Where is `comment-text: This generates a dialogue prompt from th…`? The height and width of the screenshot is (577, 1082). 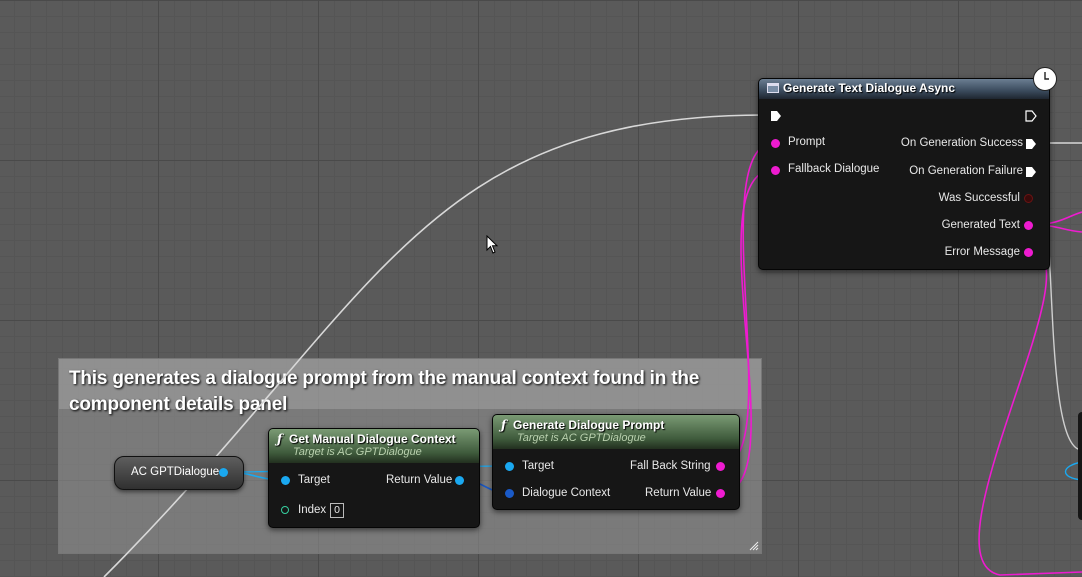
comment-text: This generates a dialogue prompt from th… is located at coordinates (384, 391).